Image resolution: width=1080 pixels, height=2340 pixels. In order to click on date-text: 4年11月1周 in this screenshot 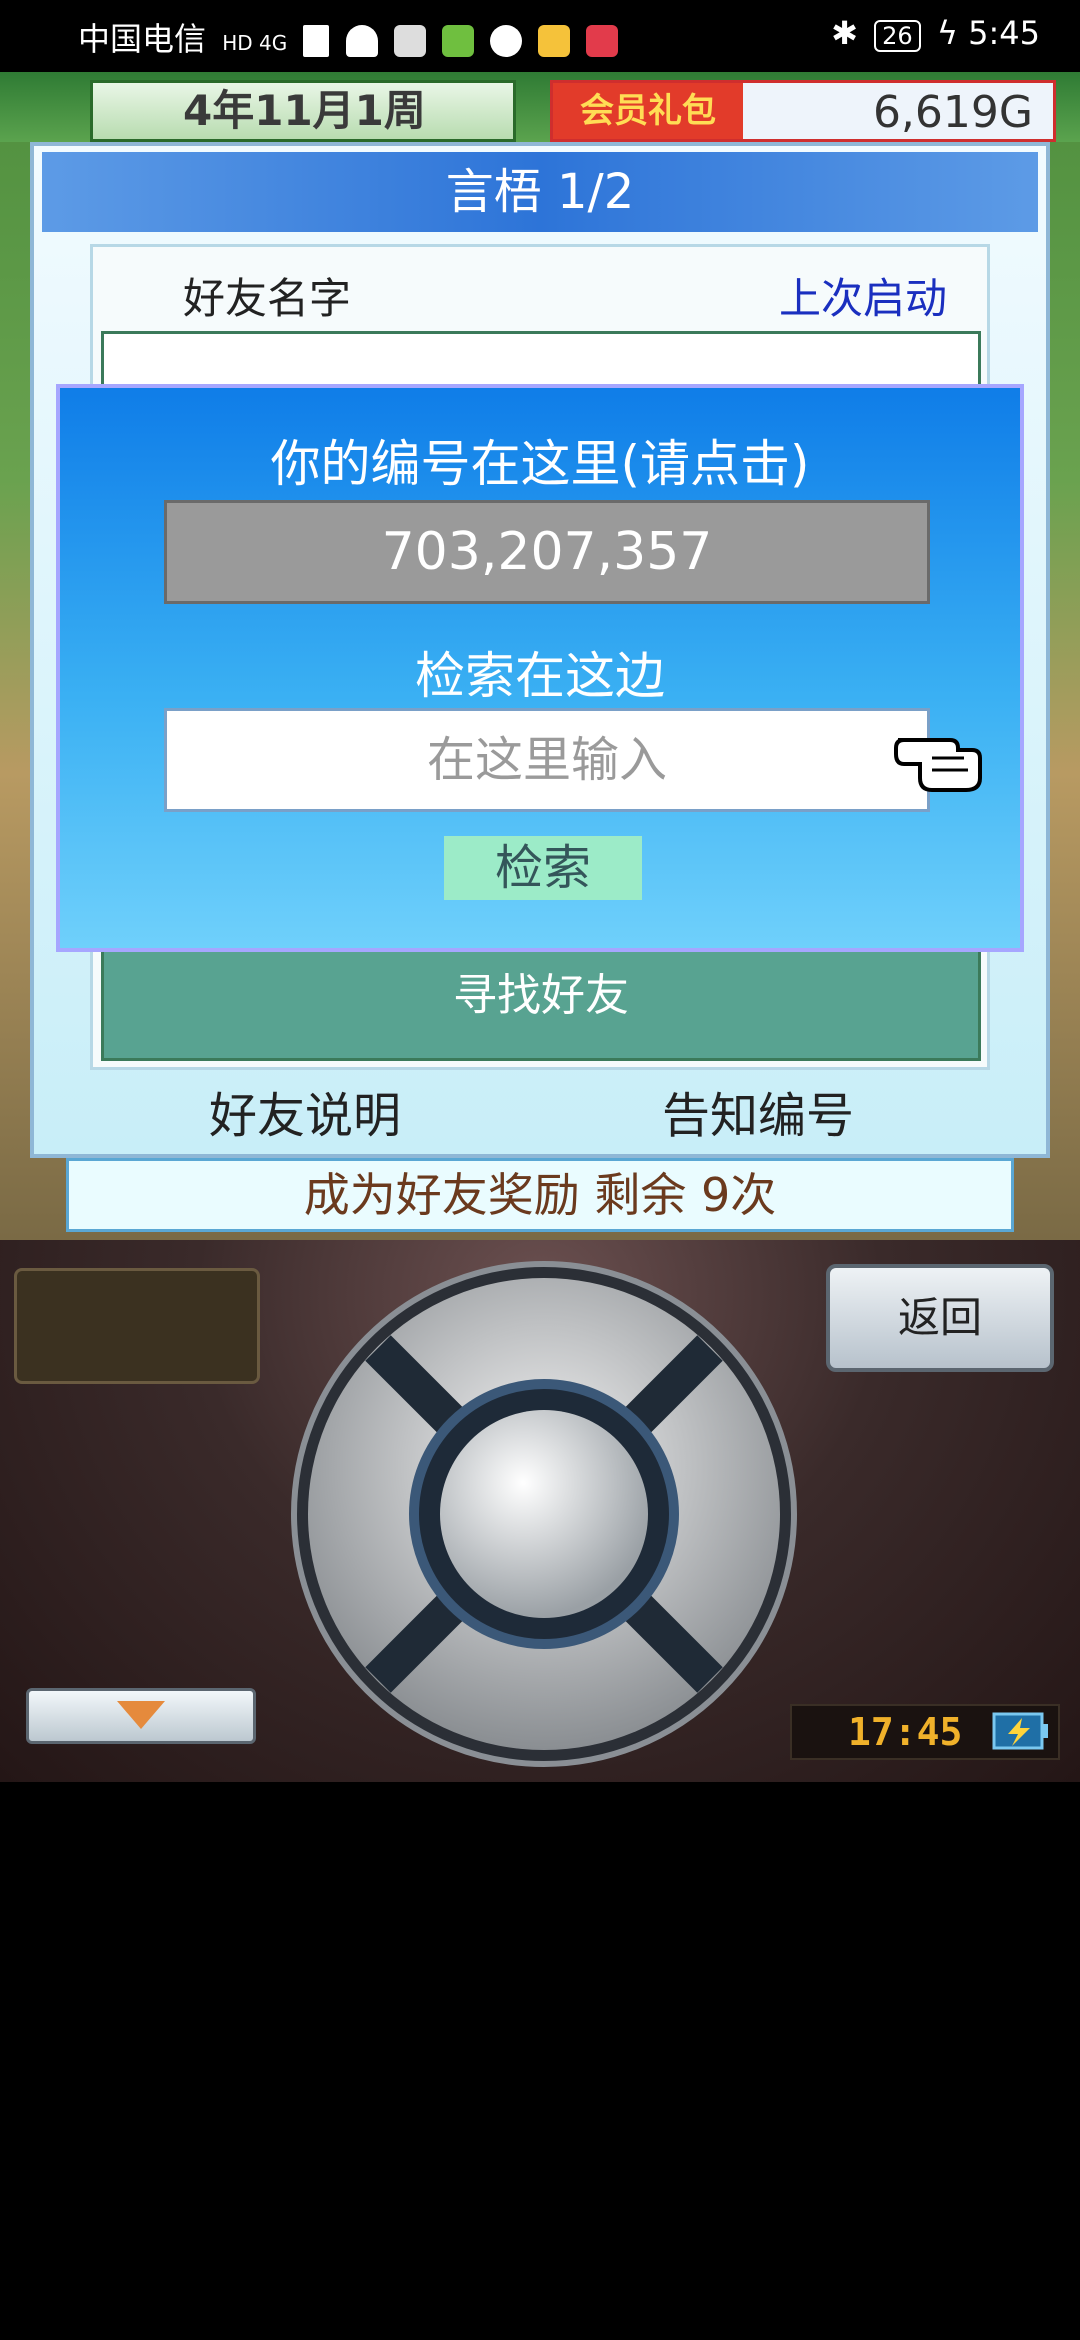, I will do `click(304, 110)`.